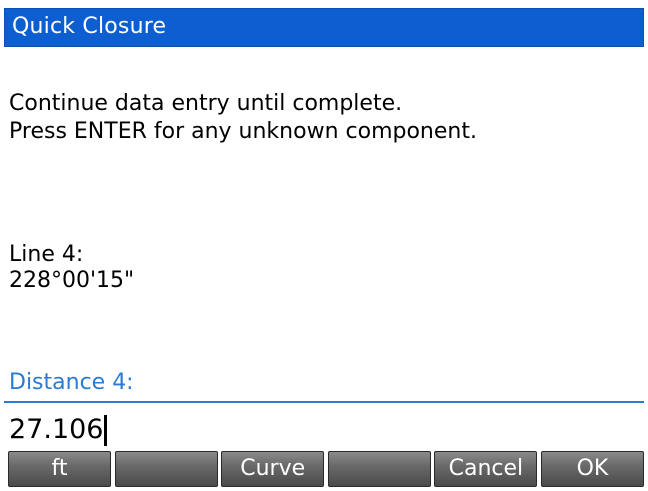 Image resolution: width=648 pixels, height=491 pixels. I want to click on distance-entry-field: 27.106, so click(58, 430).